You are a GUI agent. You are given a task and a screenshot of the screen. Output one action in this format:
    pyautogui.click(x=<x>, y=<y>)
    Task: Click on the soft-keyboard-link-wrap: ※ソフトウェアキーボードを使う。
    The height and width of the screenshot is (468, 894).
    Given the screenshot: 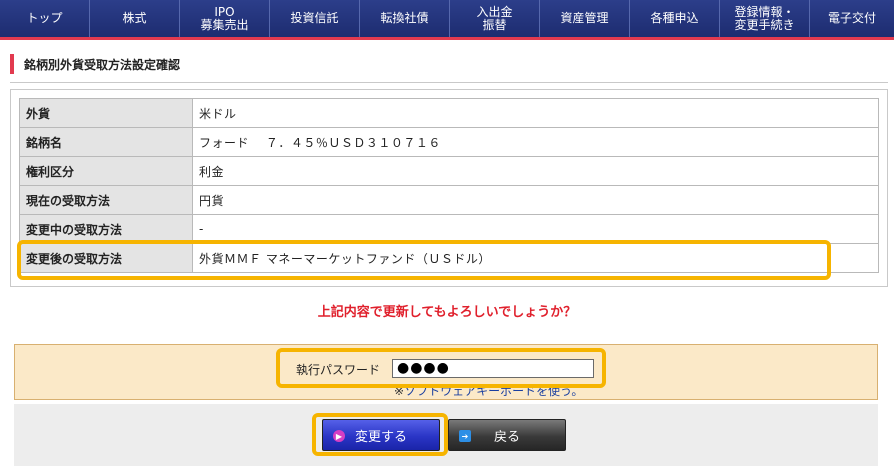 What is the action you would take?
    pyautogui.click(x=488, y=390)
    